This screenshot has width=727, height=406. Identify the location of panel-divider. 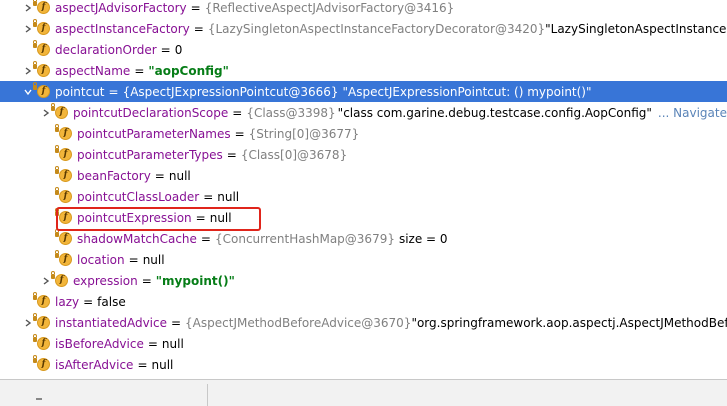
(207, 395).